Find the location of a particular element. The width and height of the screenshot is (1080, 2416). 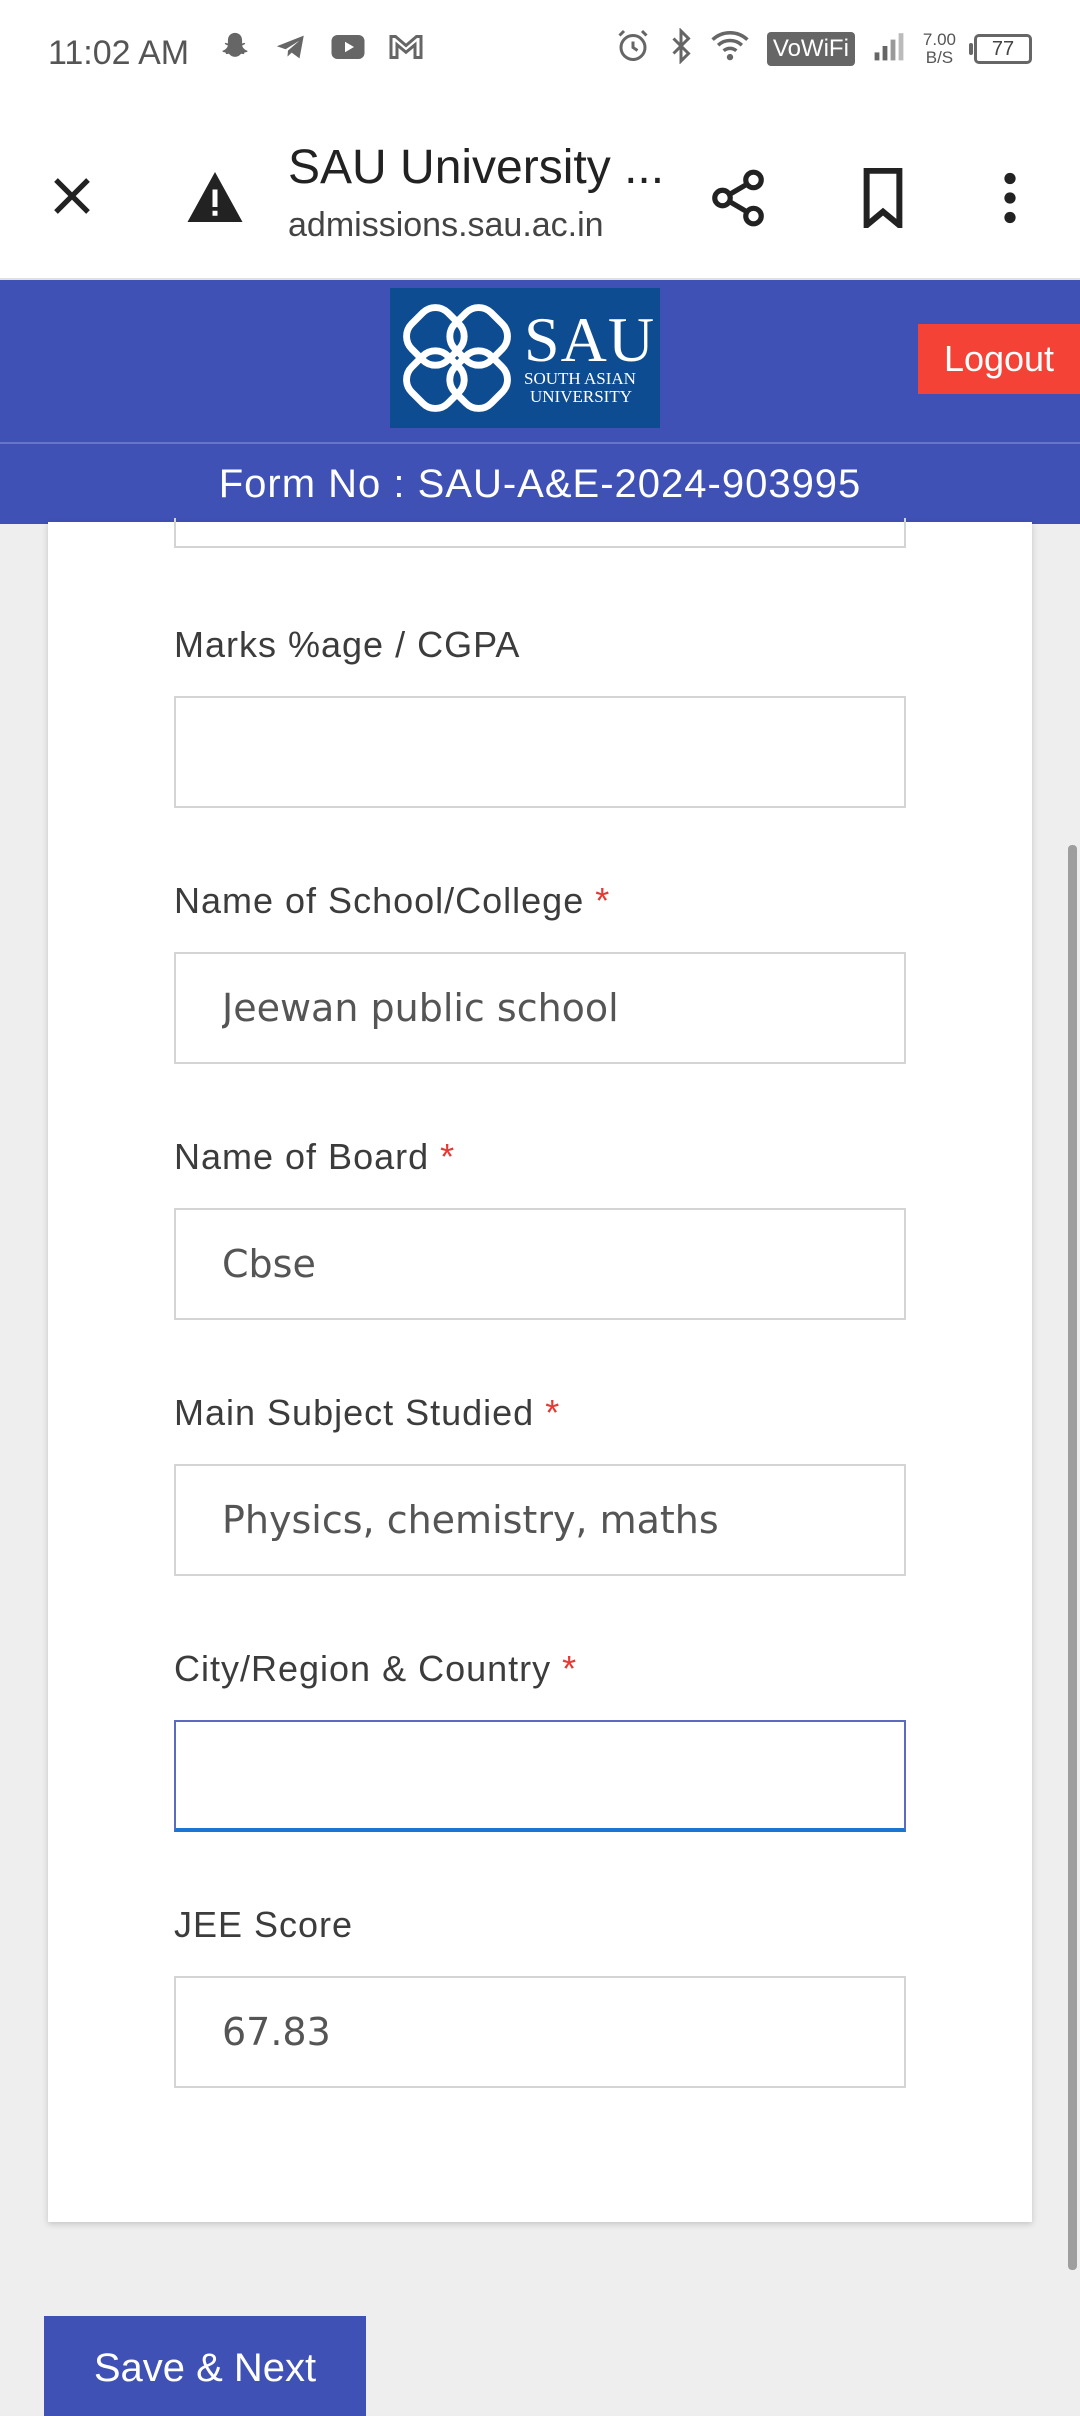

battery-icon: 77 is located at coordinates (1000, 48).